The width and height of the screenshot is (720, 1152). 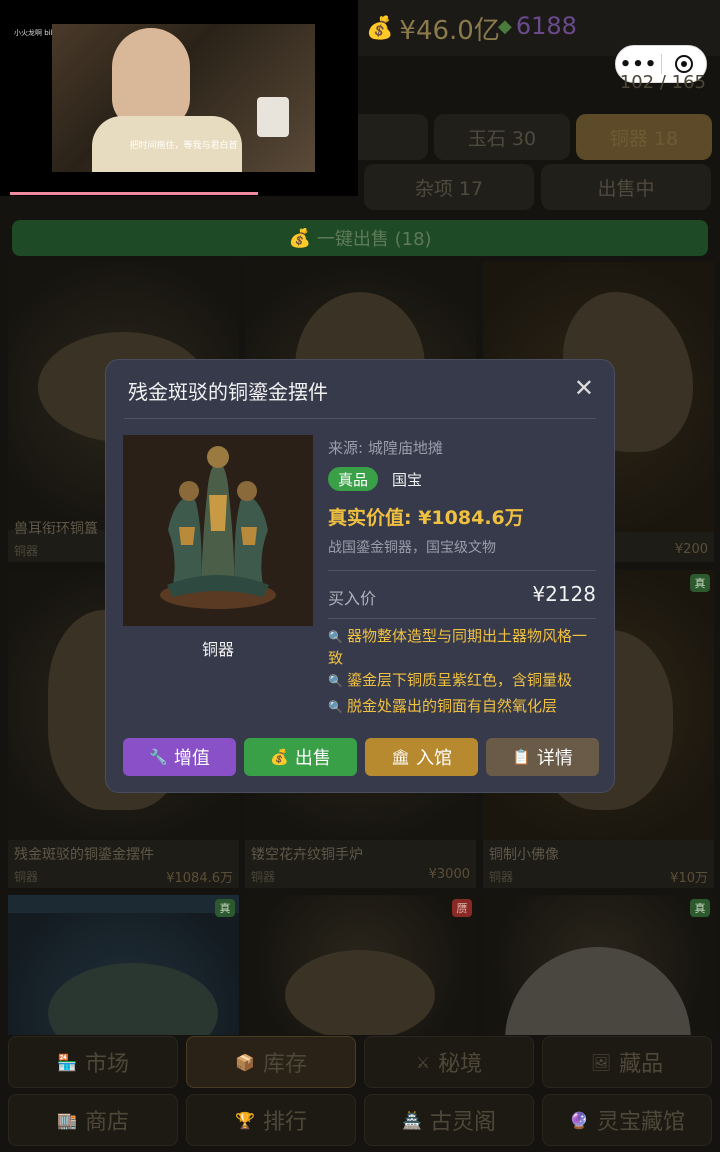 I want to click on feature-item: 🔍 鎏金层下铜质呈紫红色，含铜量极, so click(x=464, y=681).